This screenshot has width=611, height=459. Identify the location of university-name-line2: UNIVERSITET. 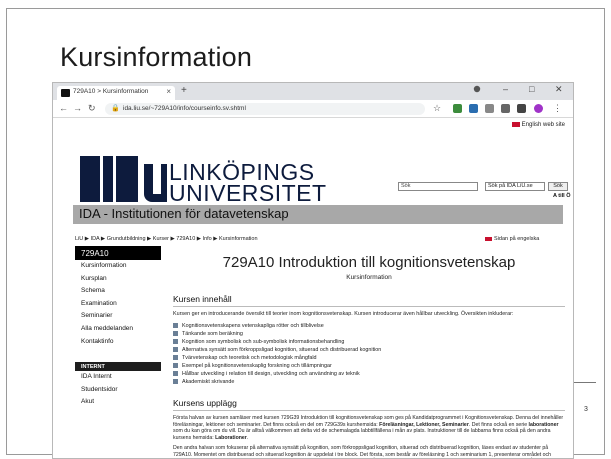
(248, 193).